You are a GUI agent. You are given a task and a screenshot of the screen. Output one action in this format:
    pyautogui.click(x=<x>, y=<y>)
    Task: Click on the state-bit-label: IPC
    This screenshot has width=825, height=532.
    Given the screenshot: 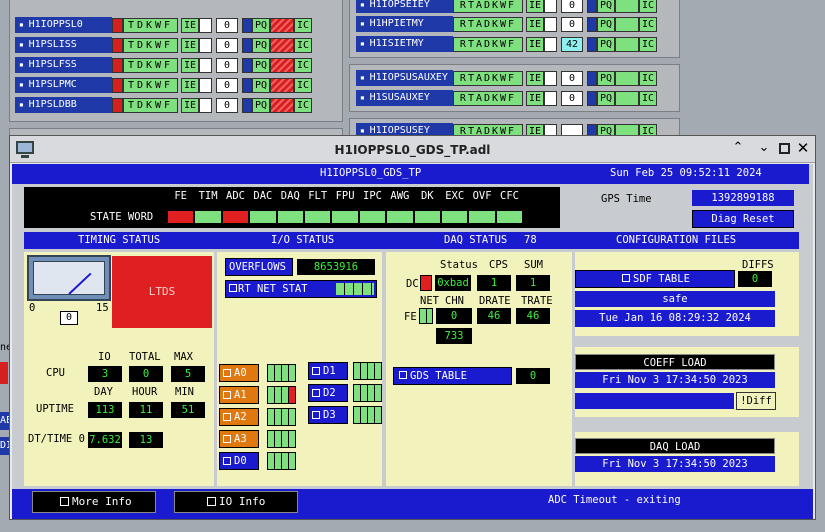 What is the action you would take?
    pyautogui.click(x=372, y=196)
    